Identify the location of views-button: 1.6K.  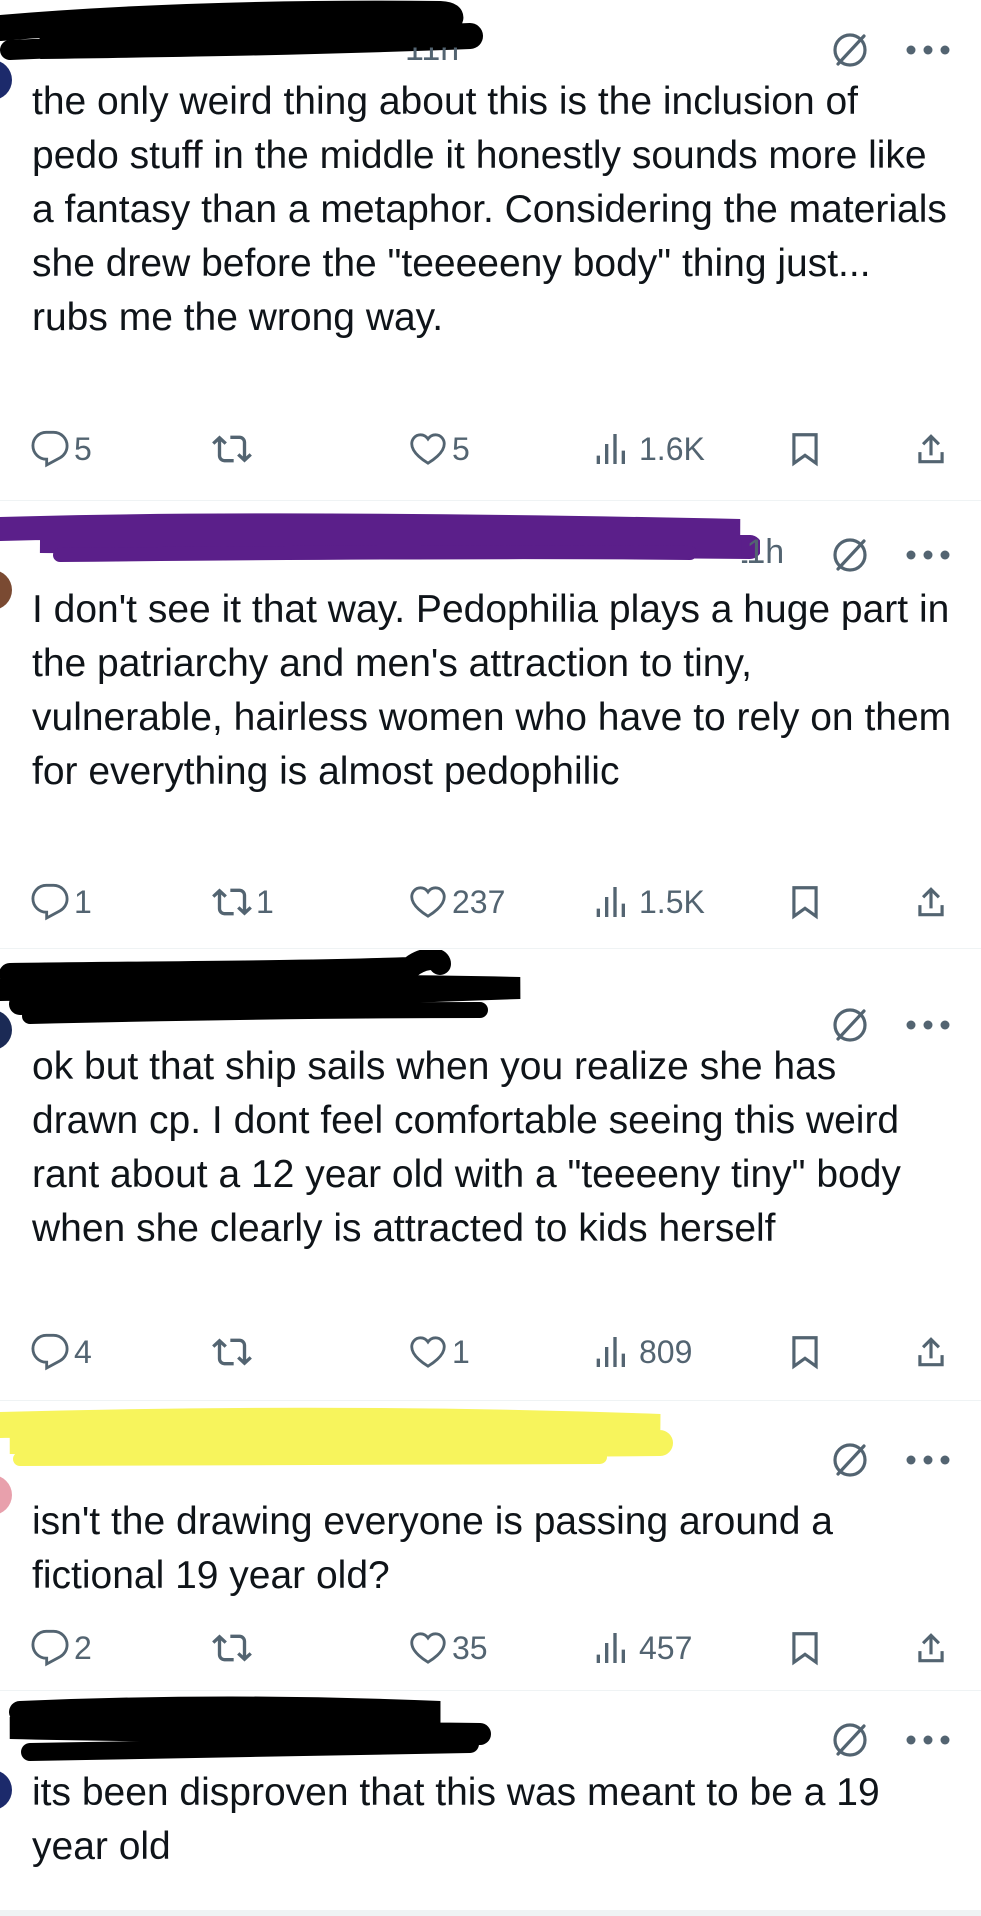
(650, 449).